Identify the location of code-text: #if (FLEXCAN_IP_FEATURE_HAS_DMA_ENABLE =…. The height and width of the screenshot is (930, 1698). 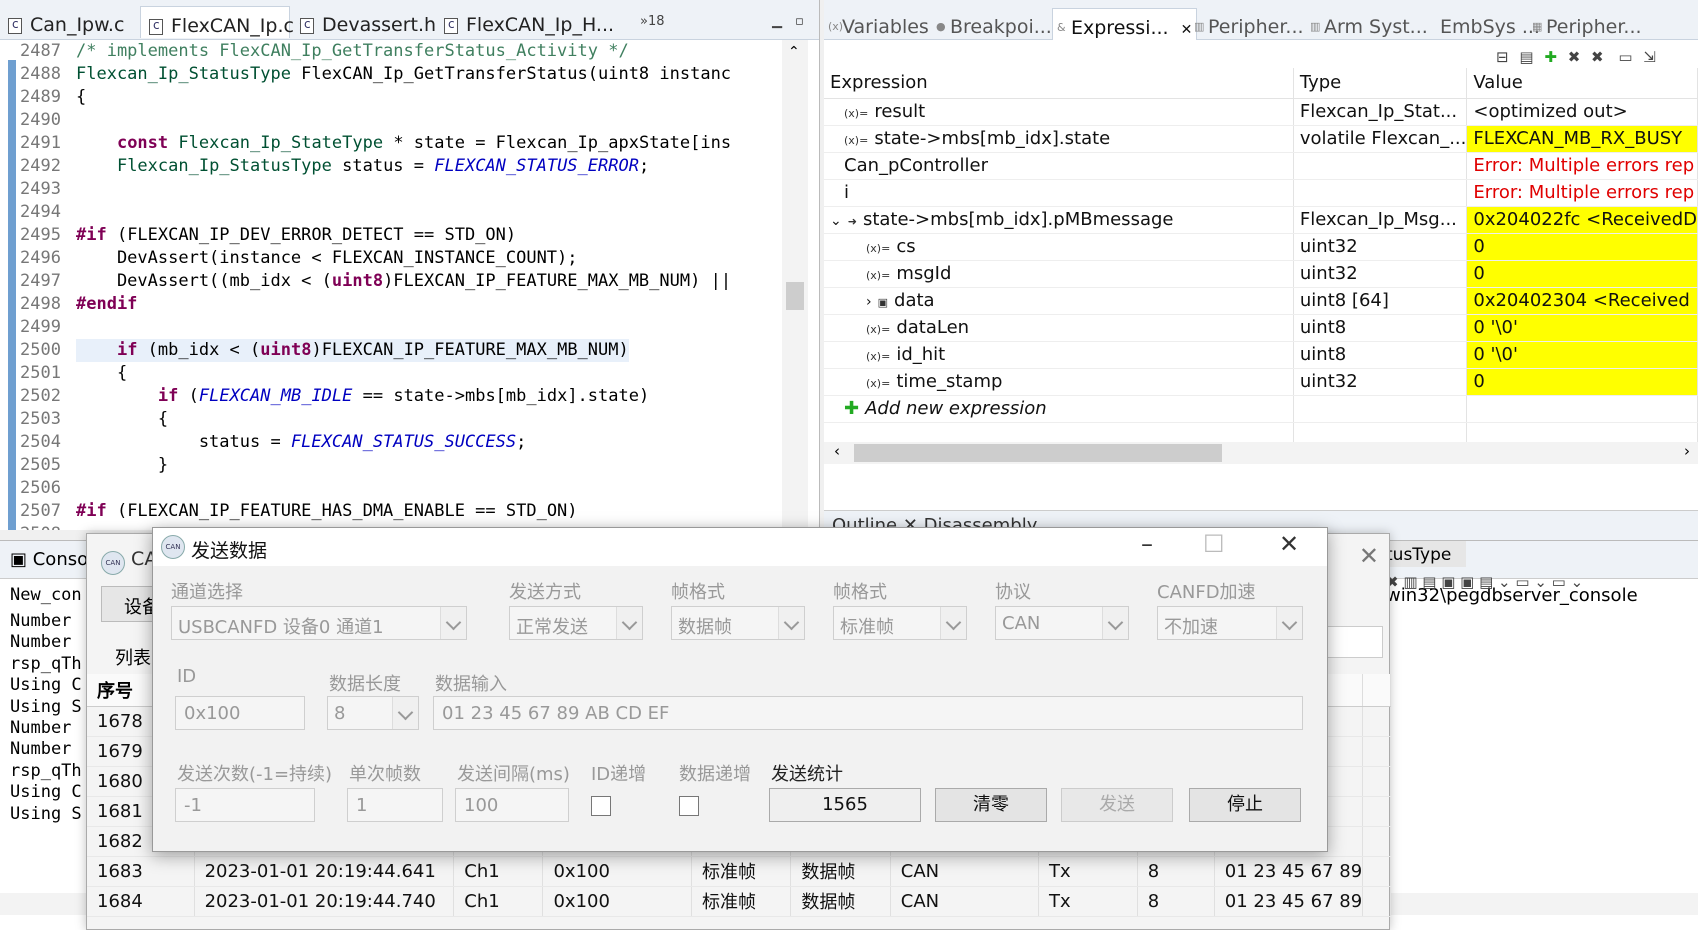
(327, 511).